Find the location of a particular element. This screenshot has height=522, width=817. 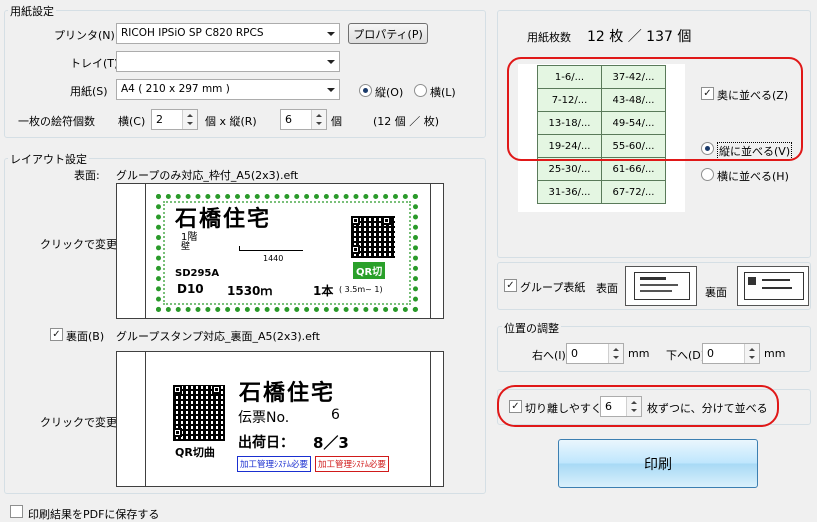

front-code: SD295A is located at coordinates (197, 273).